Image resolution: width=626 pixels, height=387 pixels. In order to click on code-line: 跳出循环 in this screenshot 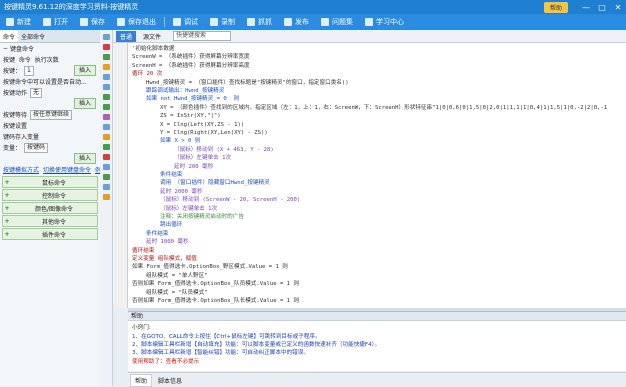, I will do `click(171, 225)`.